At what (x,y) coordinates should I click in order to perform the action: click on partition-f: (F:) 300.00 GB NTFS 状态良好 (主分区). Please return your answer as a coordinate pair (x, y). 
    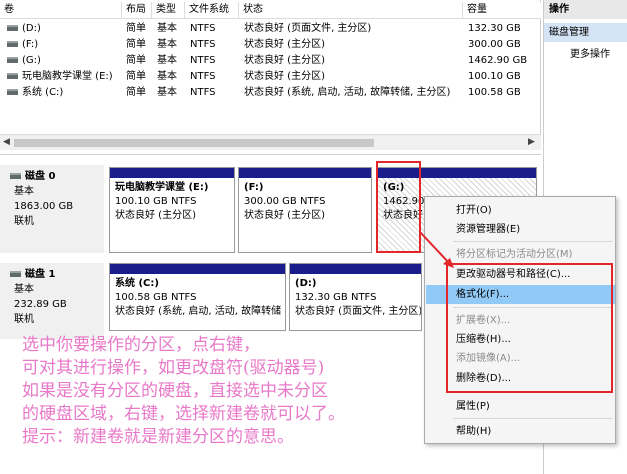
    Looking at the image, I should click on (305, 210).